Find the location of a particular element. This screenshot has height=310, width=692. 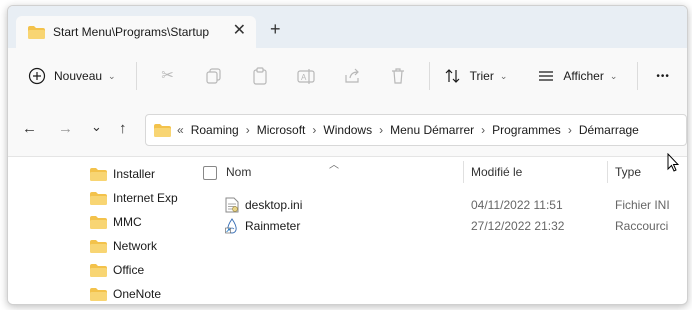

sidebar-item-label: Installer is located at coordinates (134, 174).